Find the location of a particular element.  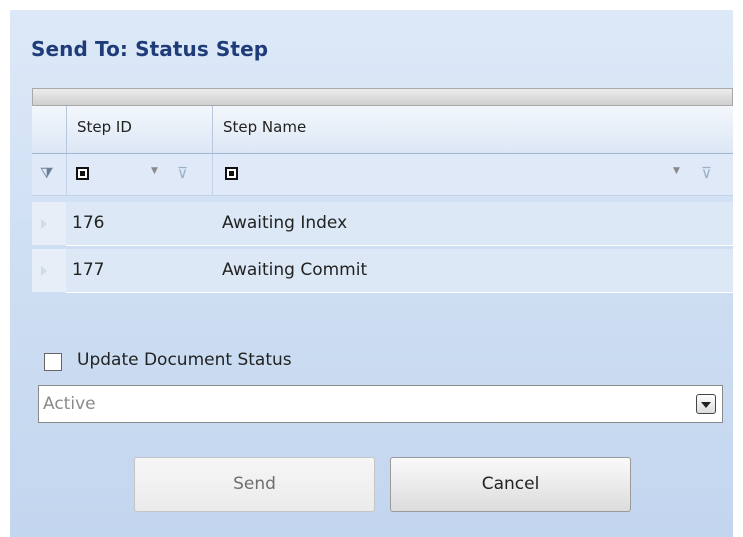

column-header-label: Step Name is located at coordinates (265, 127).